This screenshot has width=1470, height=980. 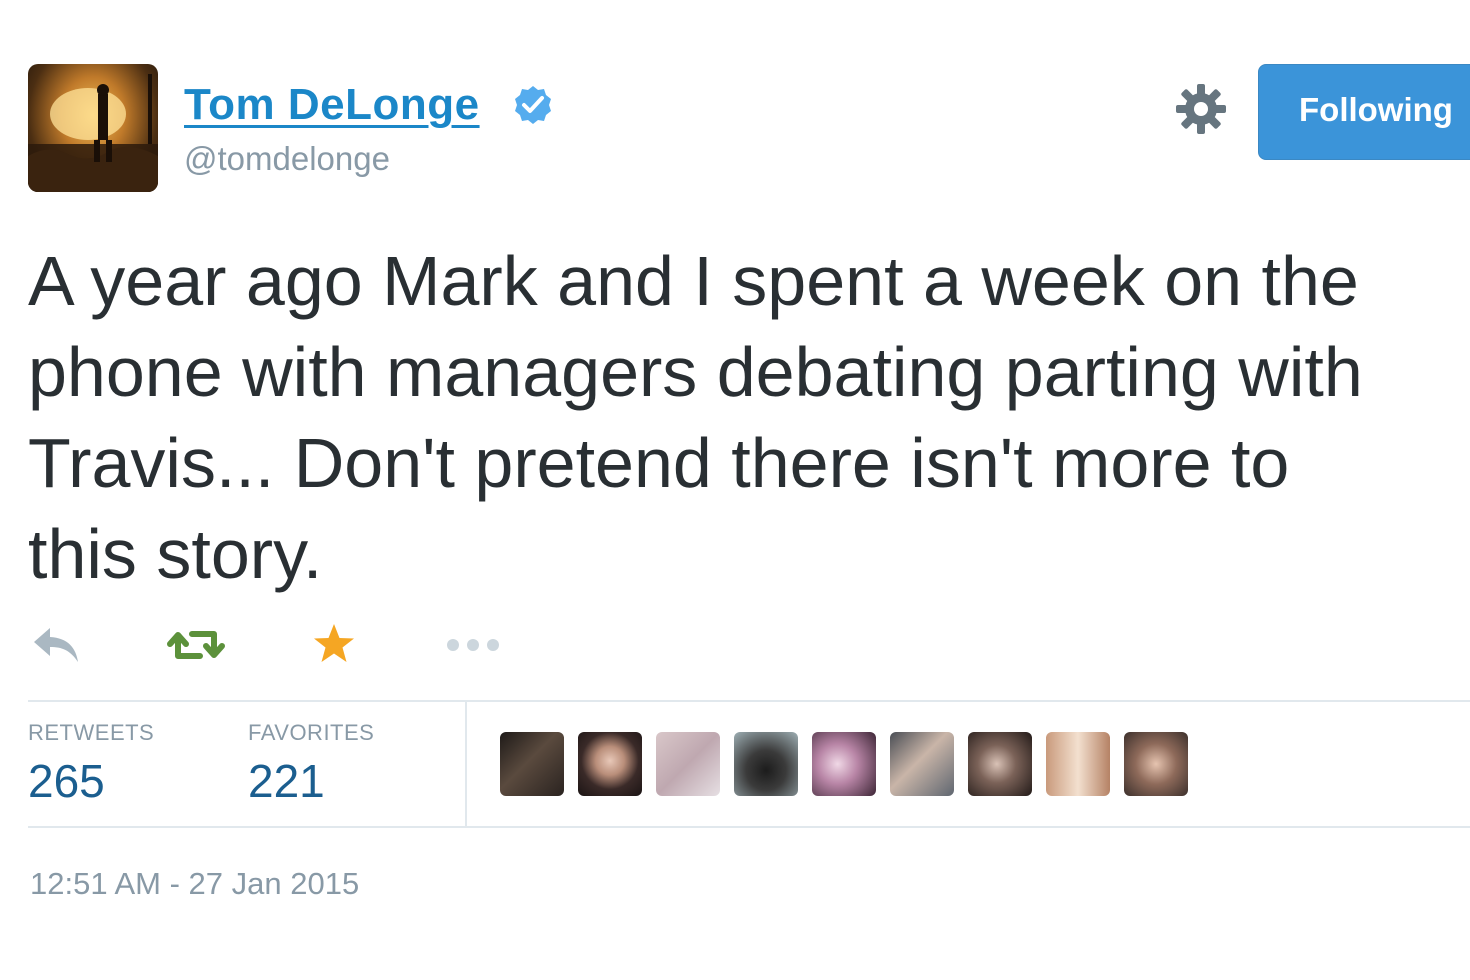 What do you see at coordinates (175, 554) in the screenshot?
I see `tweet-text-line: this story.` at bounding box center [175, 554].